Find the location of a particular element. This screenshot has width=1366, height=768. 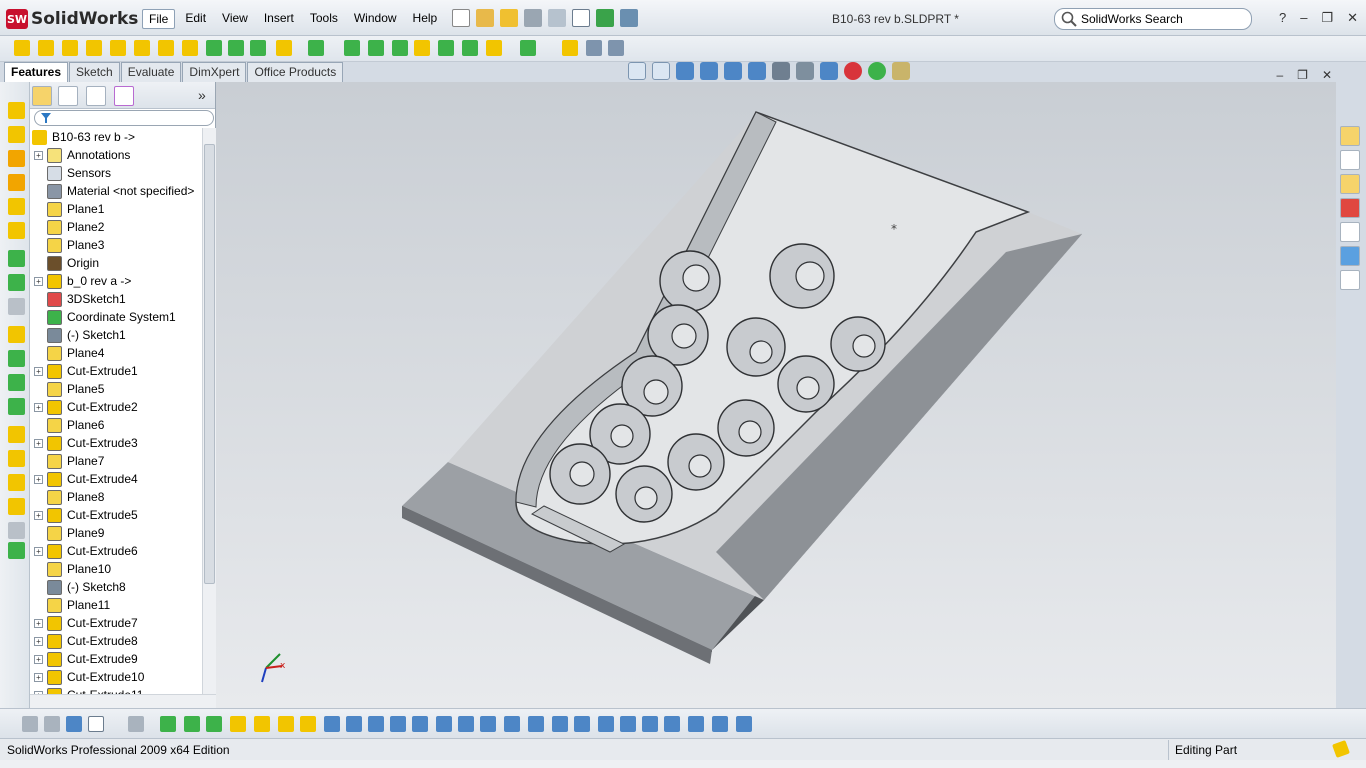

view-orientation-icon is located at coordinates (757, 71).